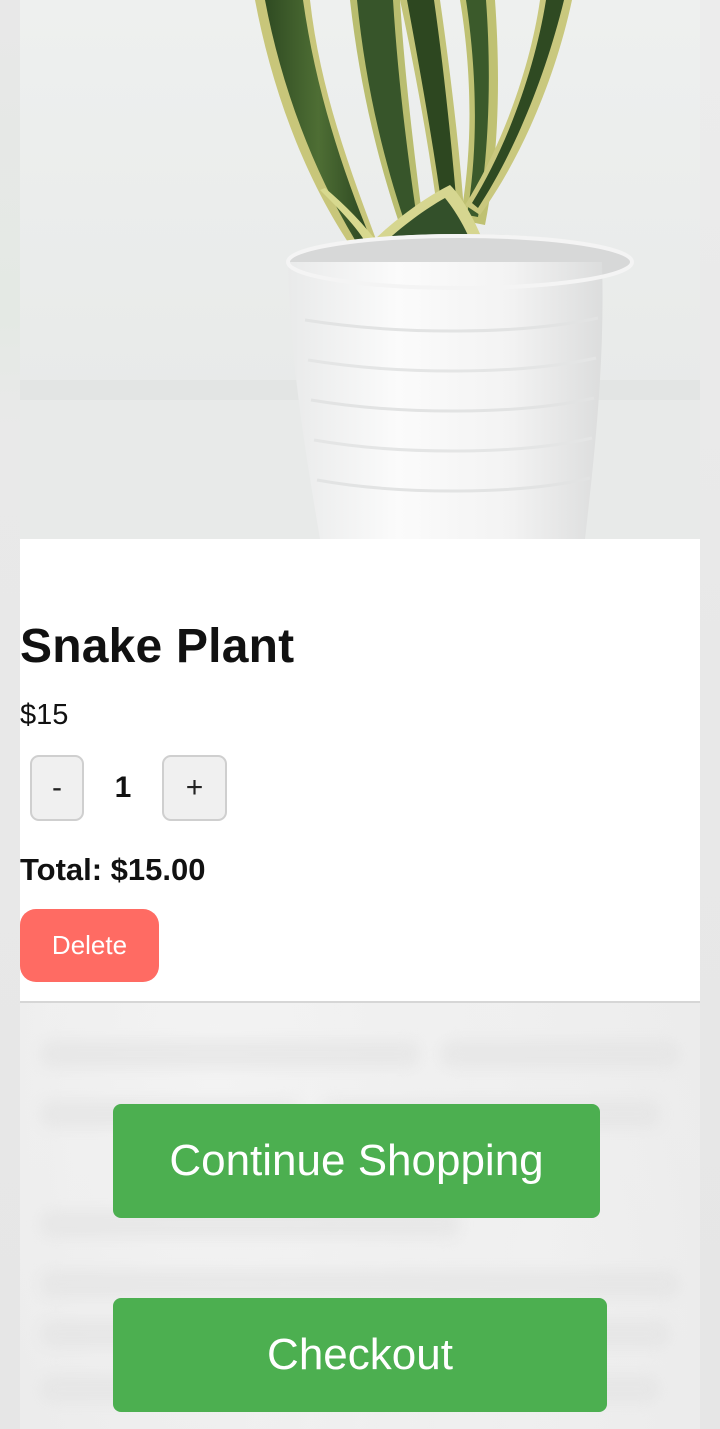 This screenshot has height=1429, width=720. I want to click on product-name: Snake Plant, so click(157, 646).